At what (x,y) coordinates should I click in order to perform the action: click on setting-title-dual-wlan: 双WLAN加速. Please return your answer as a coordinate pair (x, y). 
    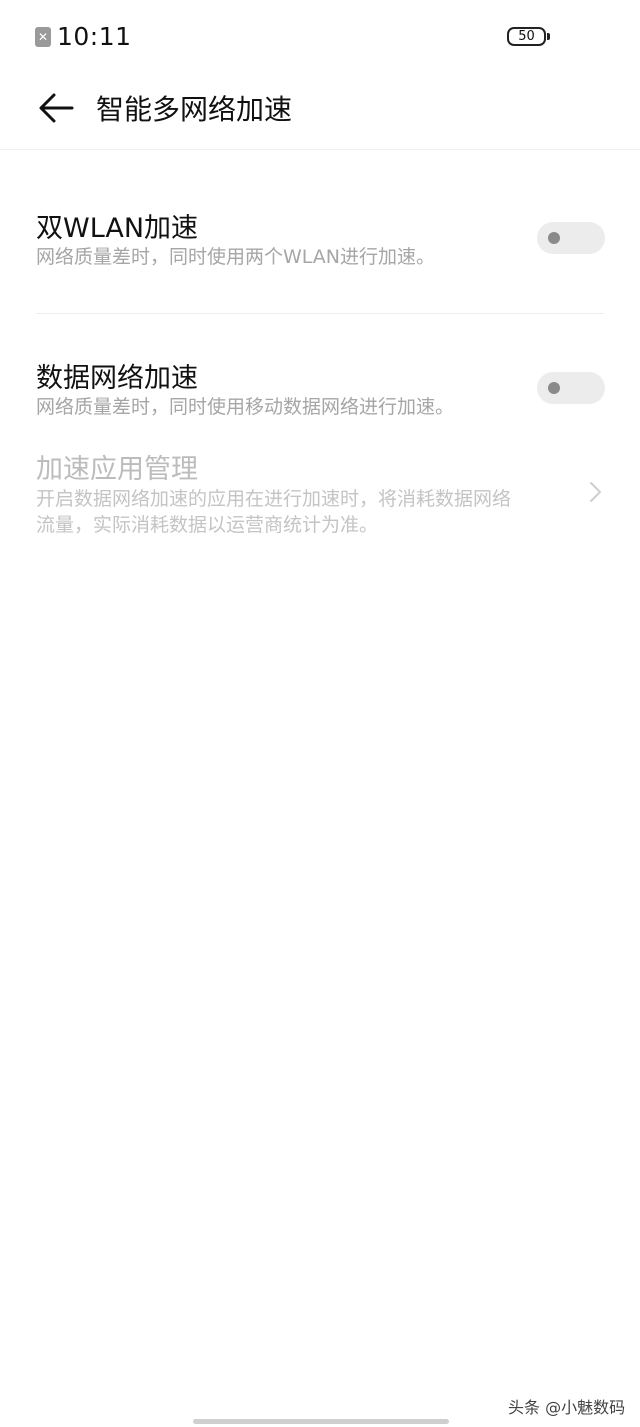
    Looking at the image, I should click on (117, 228).